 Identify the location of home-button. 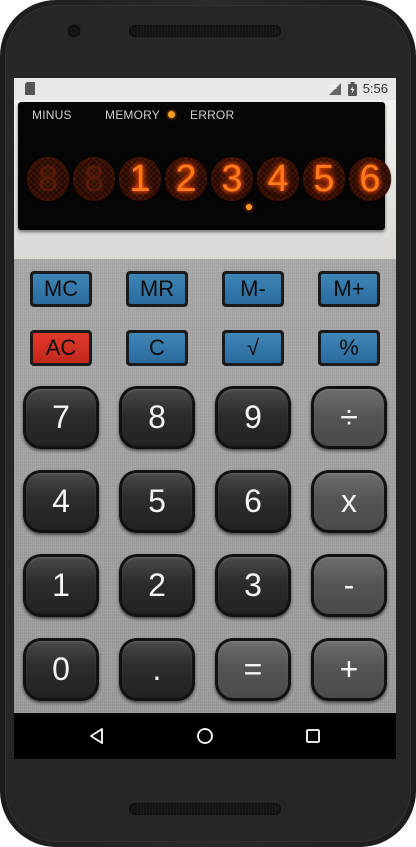
(205, 736).